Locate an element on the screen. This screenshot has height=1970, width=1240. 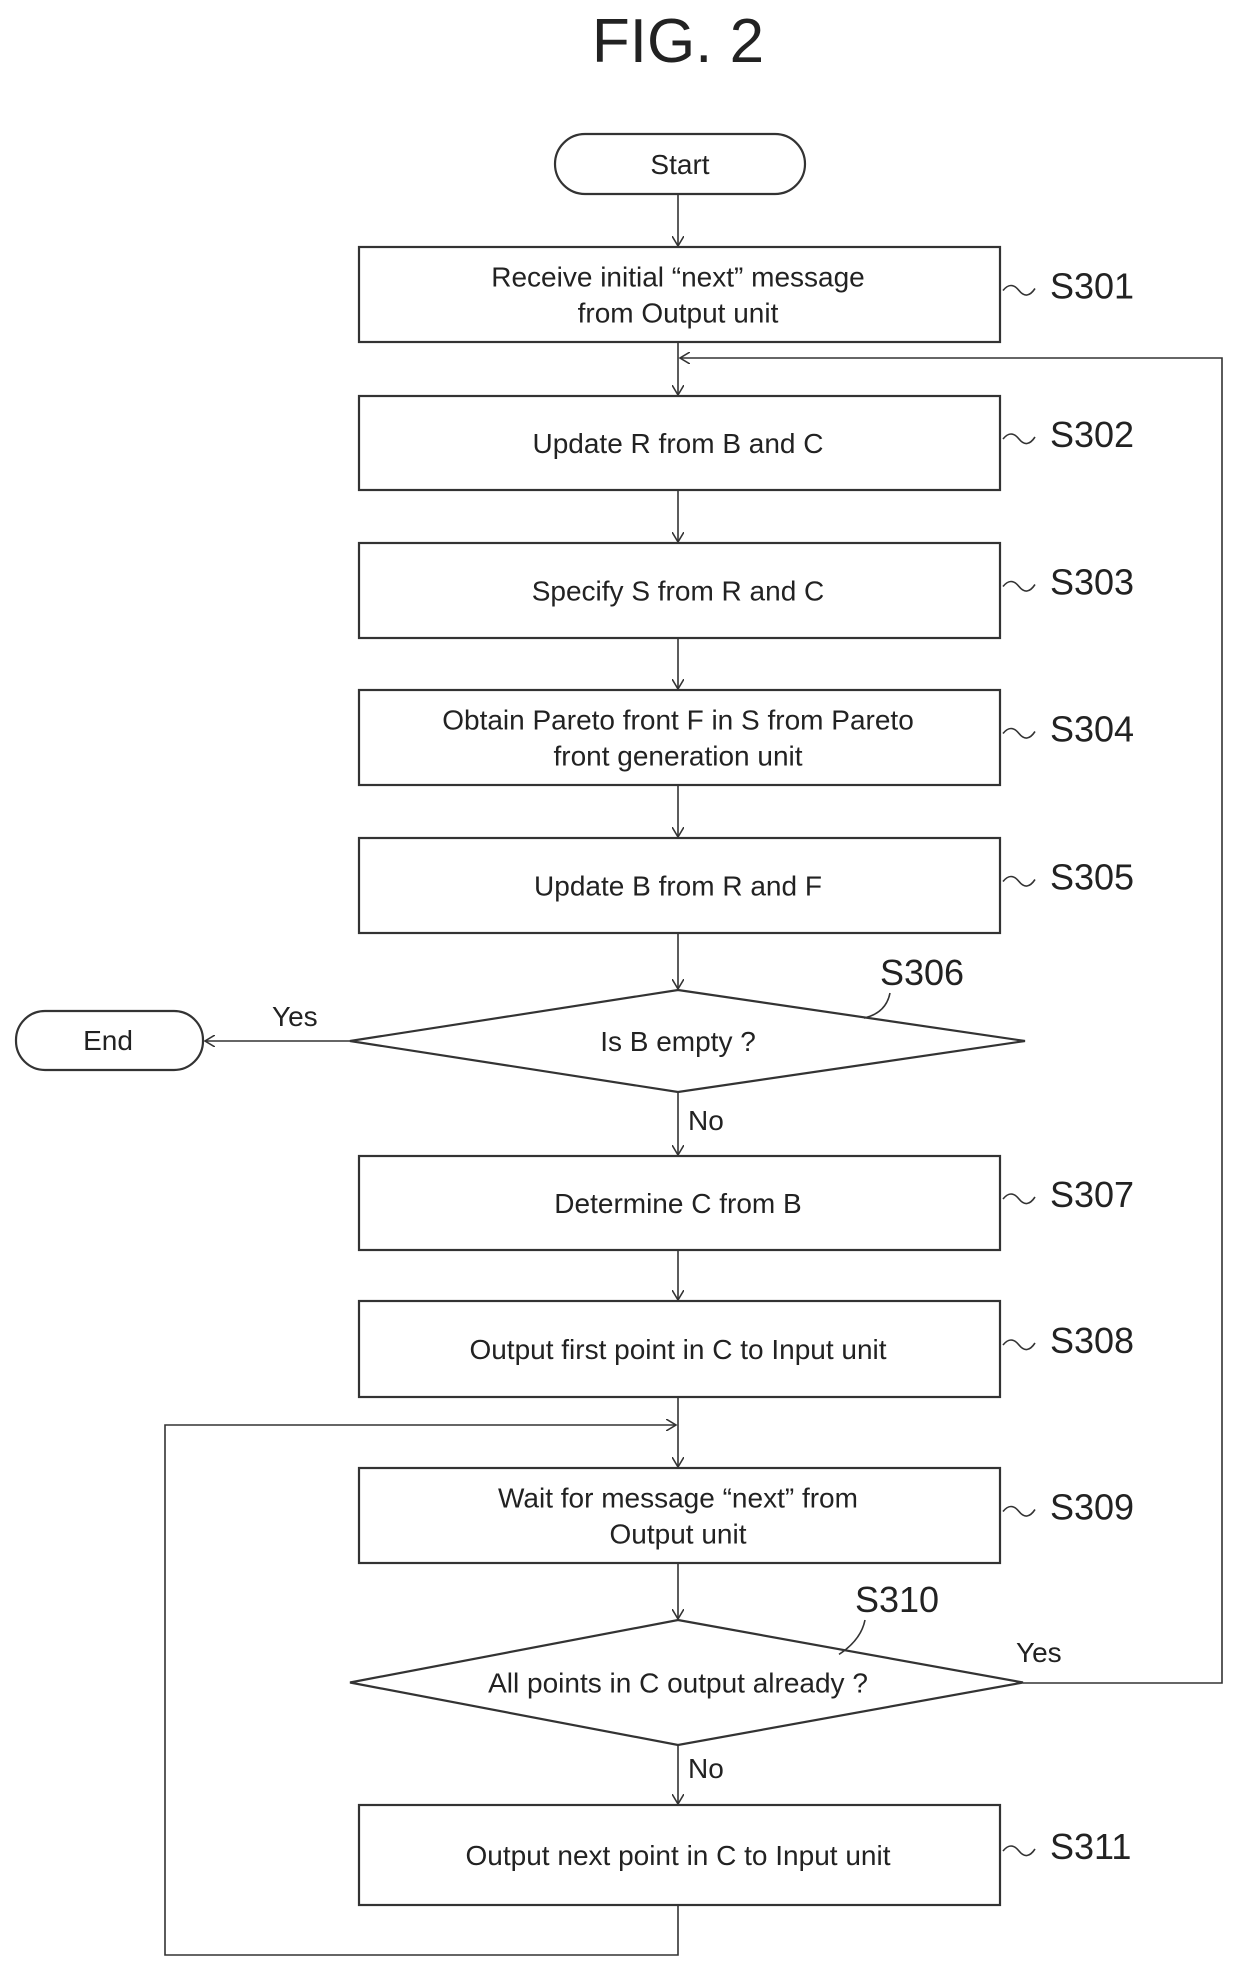
step-text: Specify S from R and C is located at coordinates (678, 591).